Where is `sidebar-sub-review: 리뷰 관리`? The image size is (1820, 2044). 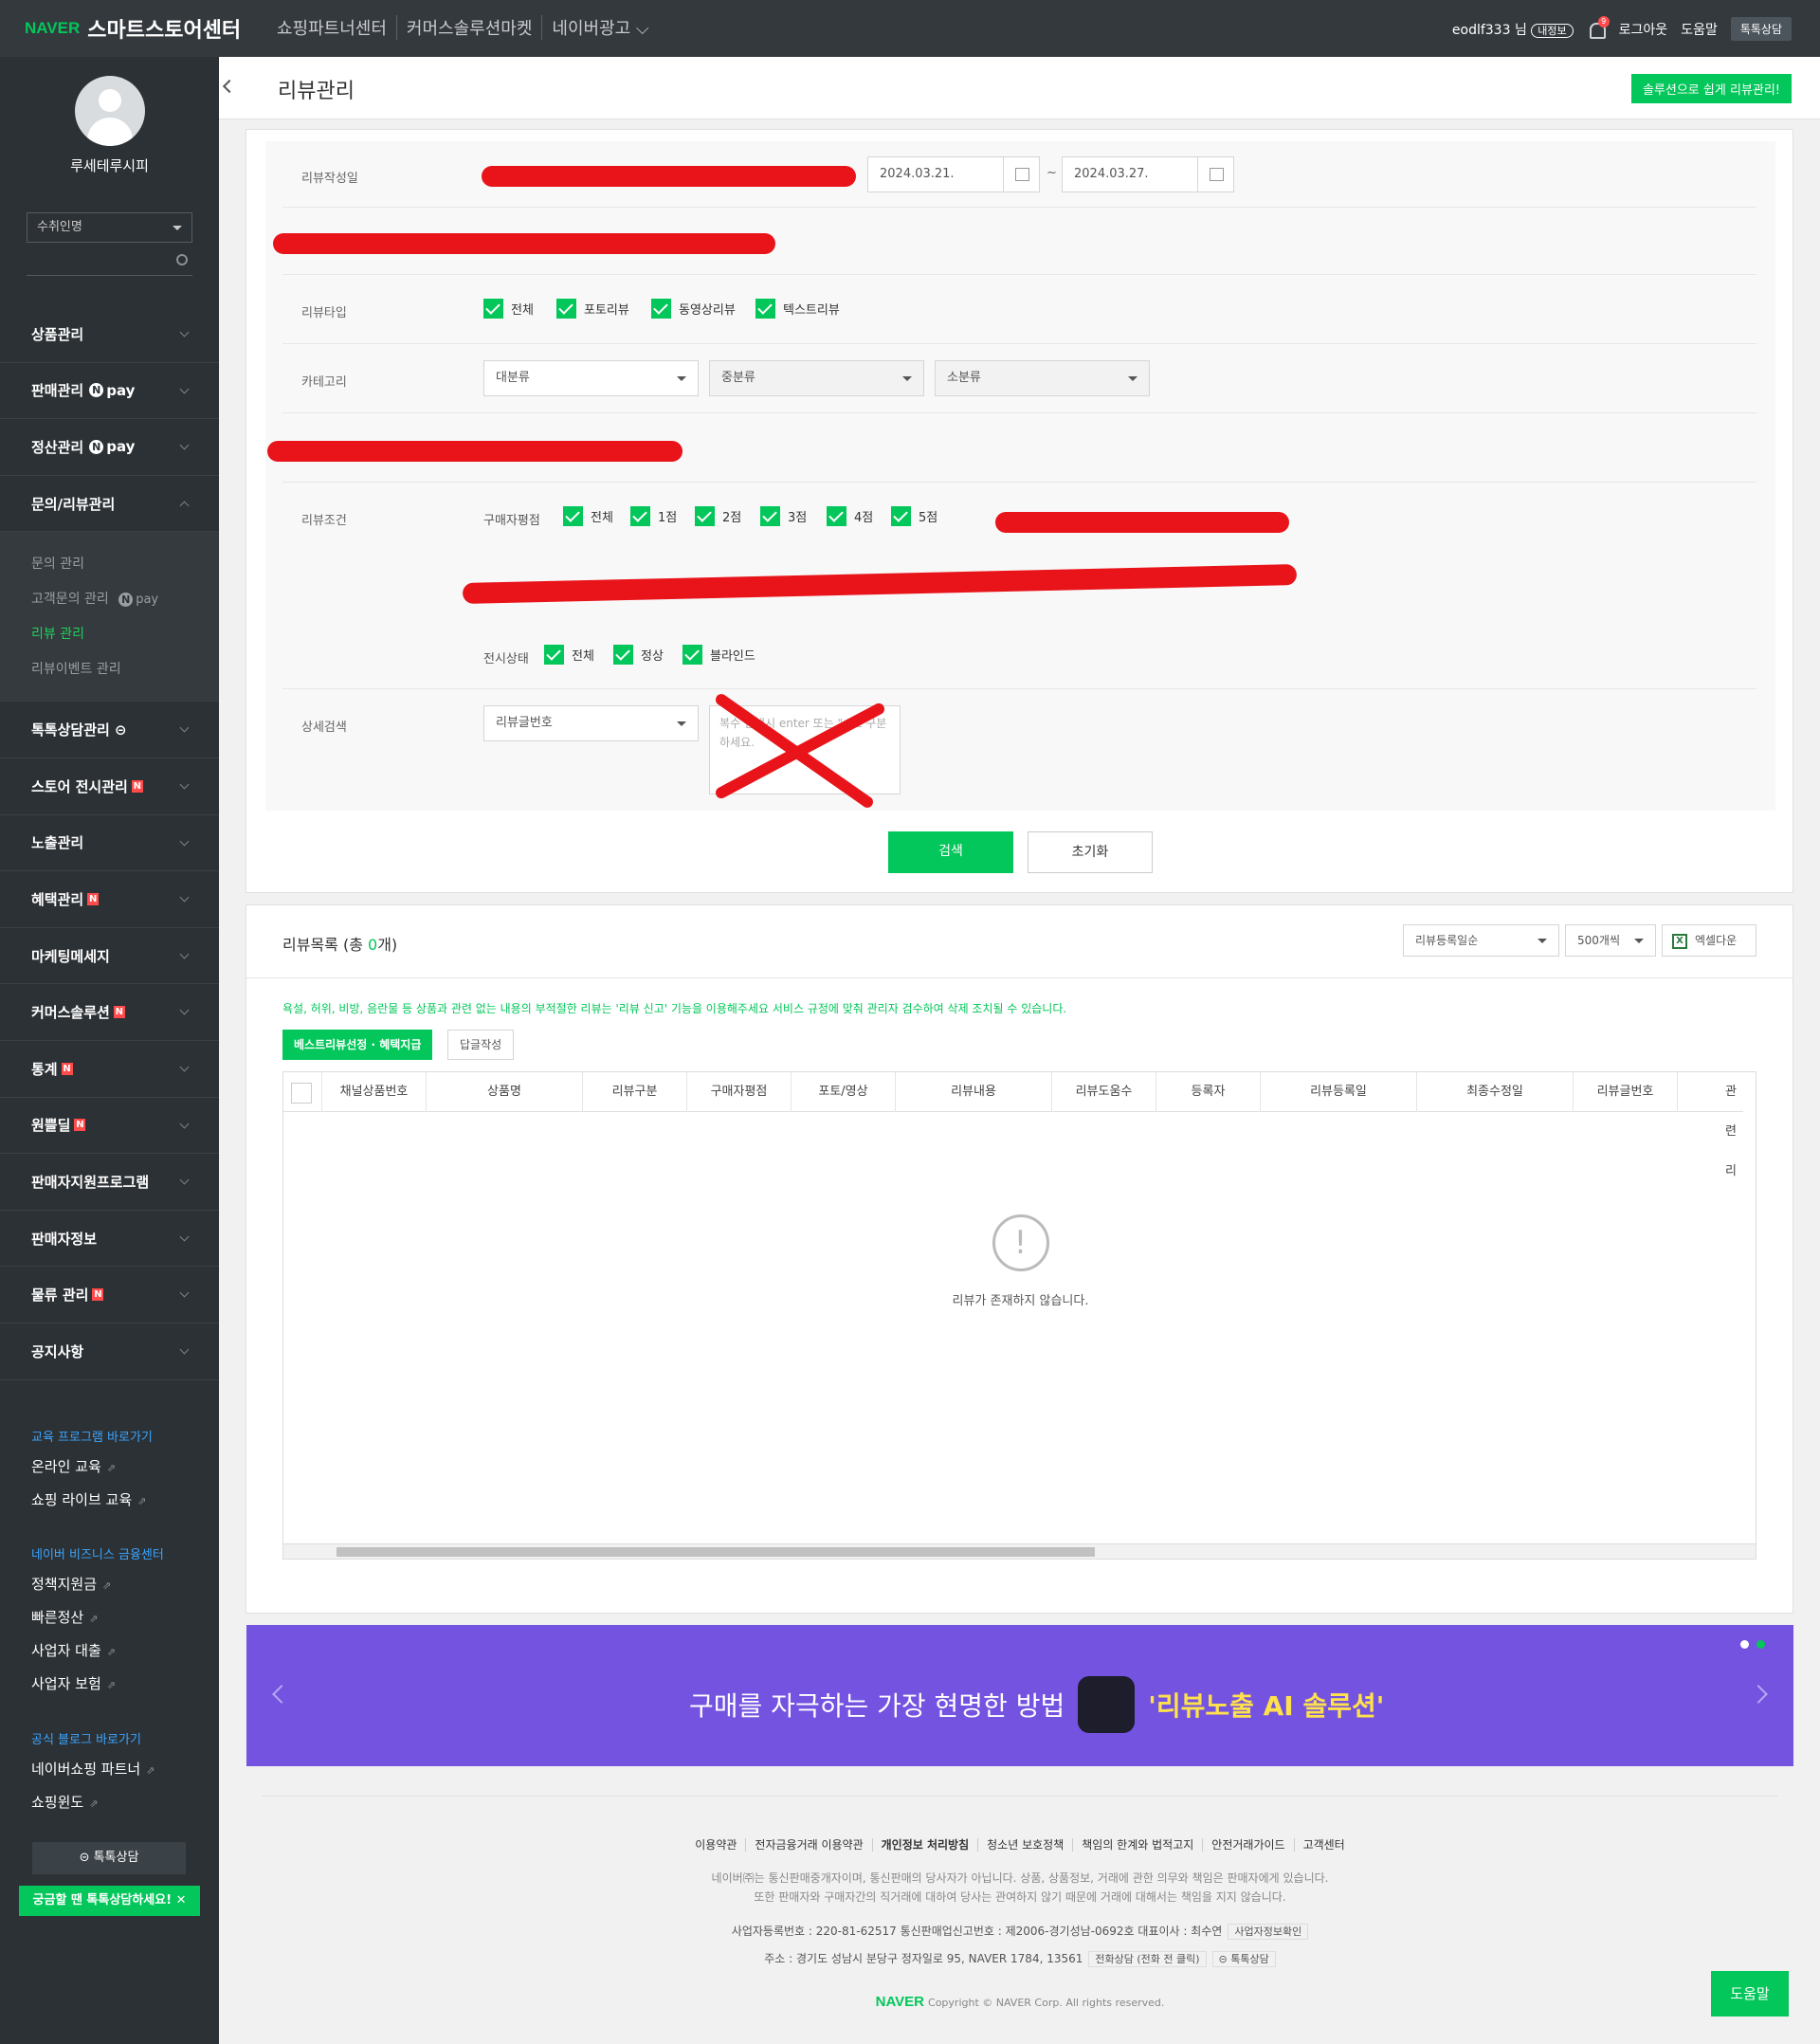
sidebar-sub-review: 리뷰 관리 is located at coordinates (125, 634).